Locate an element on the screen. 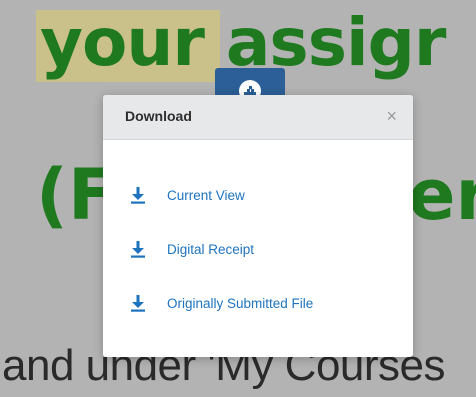  heading-word-1: your is located at coordinates (122, 42).